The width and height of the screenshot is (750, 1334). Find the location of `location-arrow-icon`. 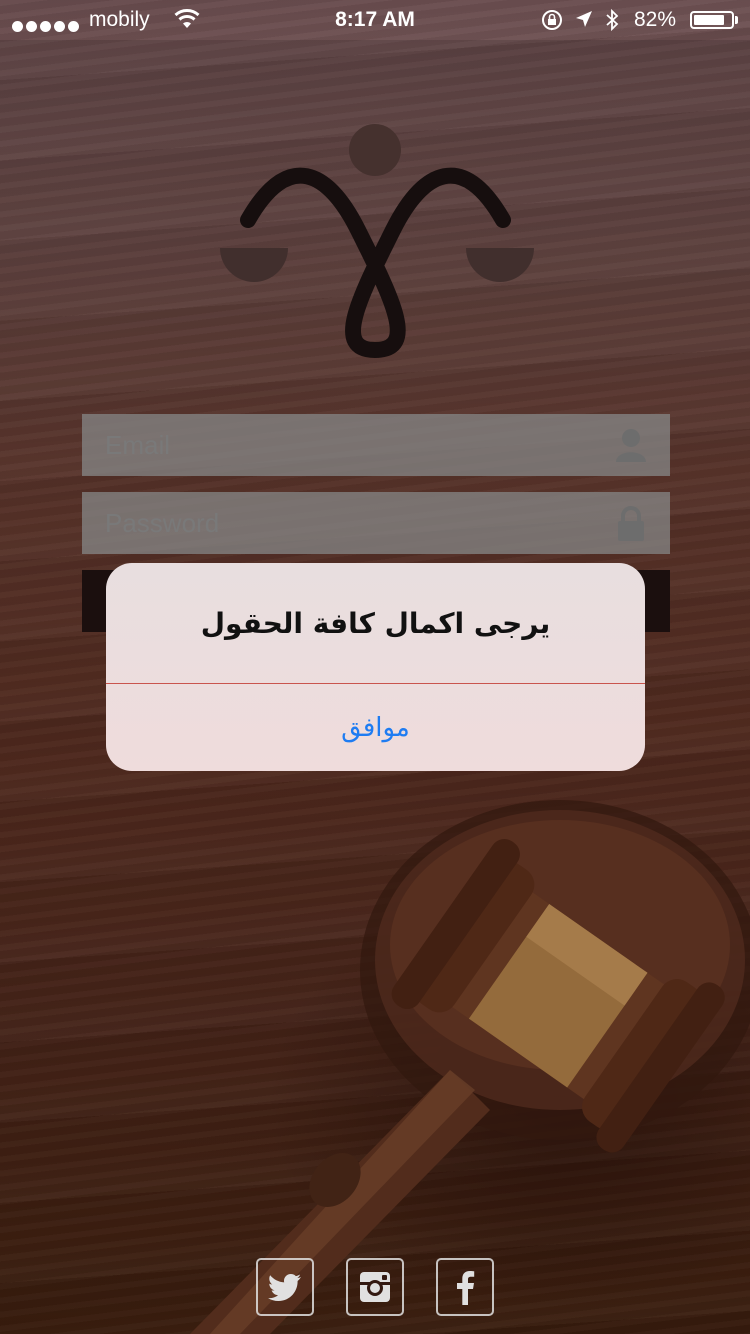

location-arrow-icon is located at coordinates (584, 19).